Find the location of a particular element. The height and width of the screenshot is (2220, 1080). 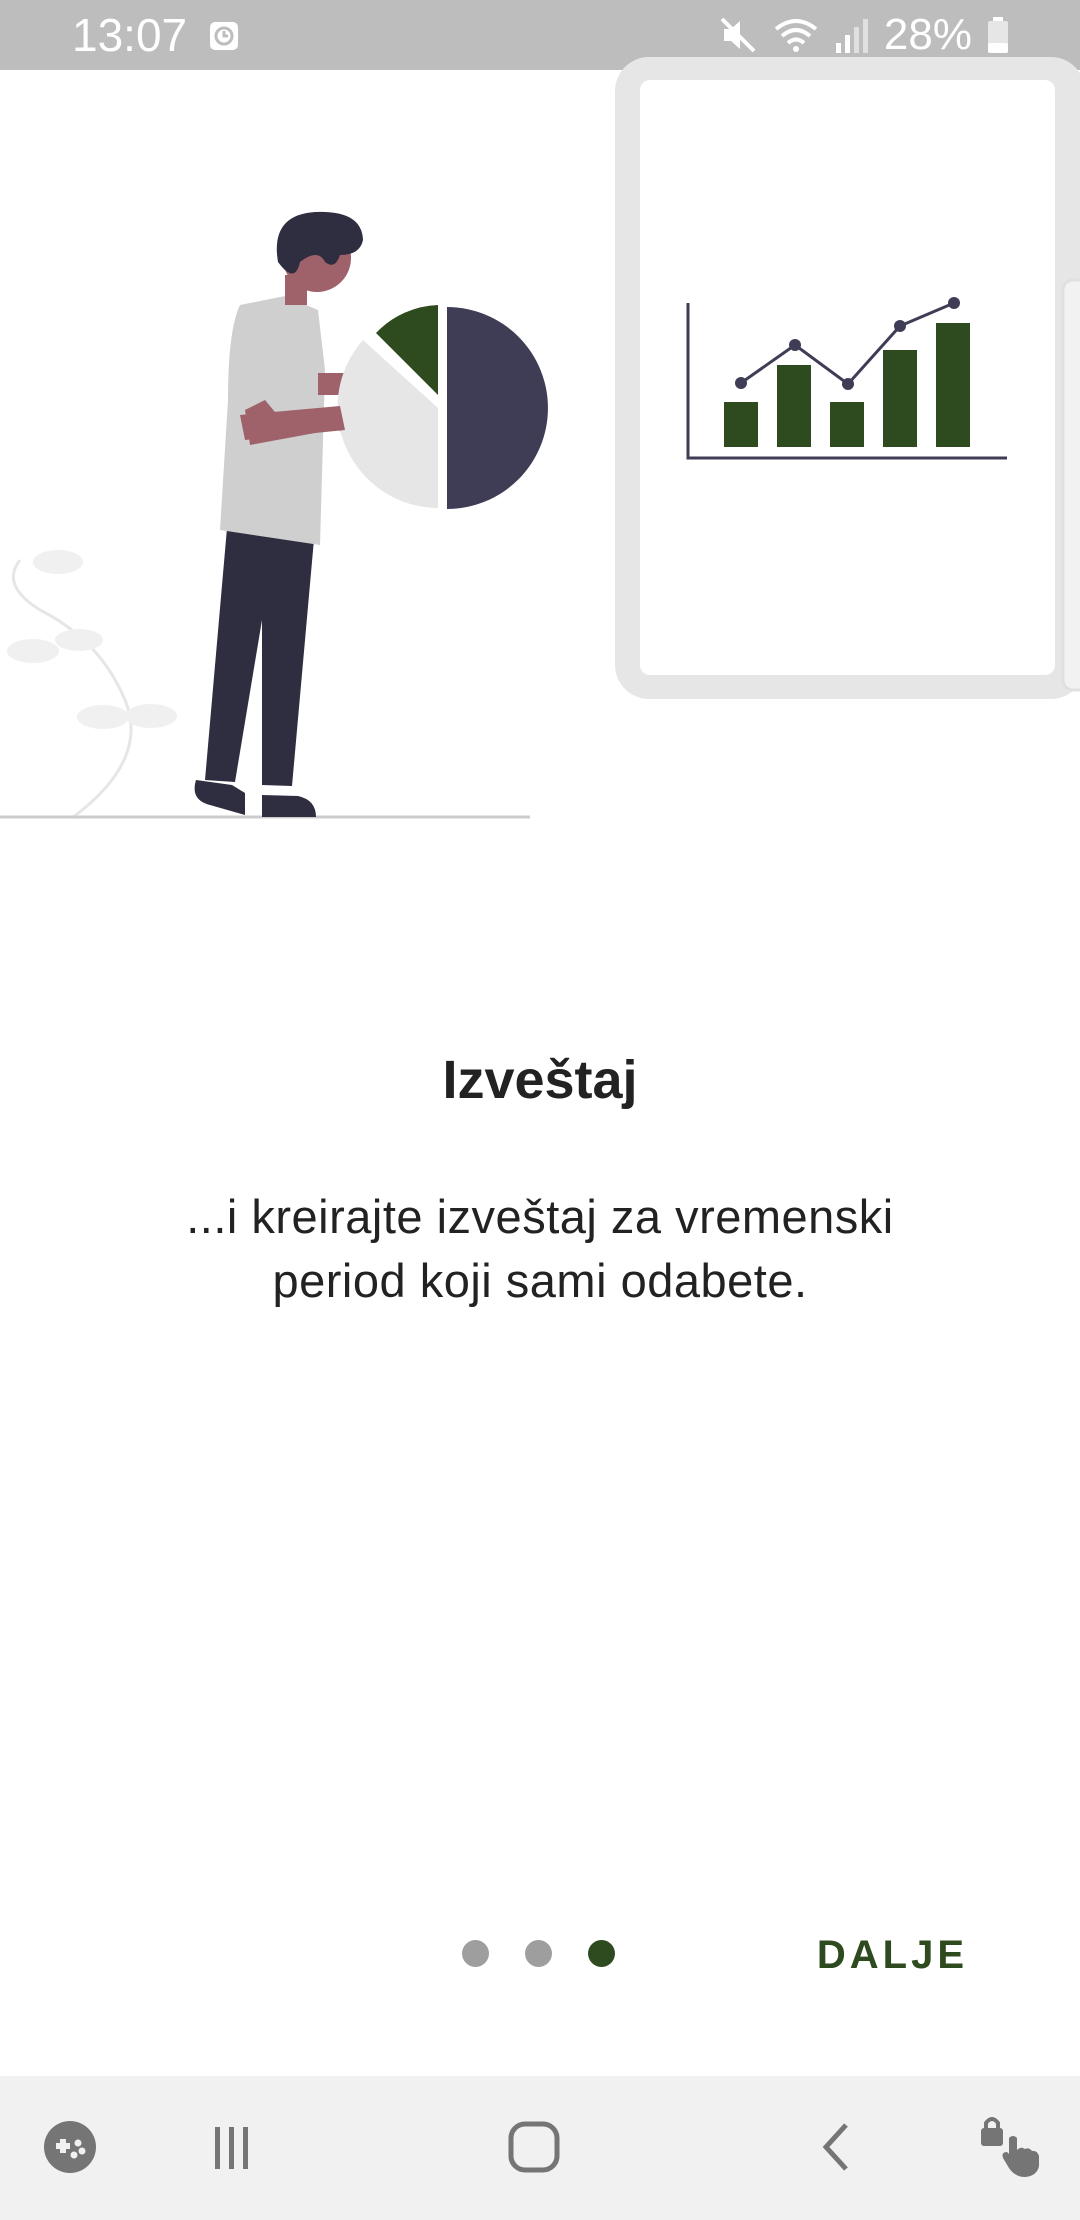

wifi-icon is located at coordinates (796, 35).